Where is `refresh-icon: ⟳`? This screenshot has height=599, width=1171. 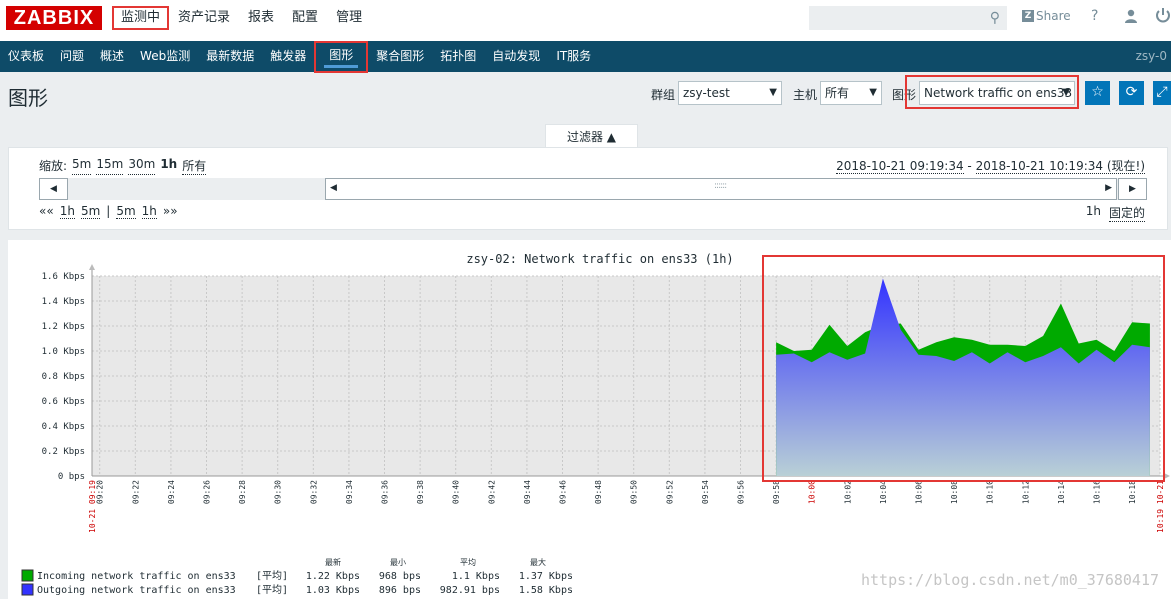
refresh-icon: ⟳ is located at coordinates (1131, 92).